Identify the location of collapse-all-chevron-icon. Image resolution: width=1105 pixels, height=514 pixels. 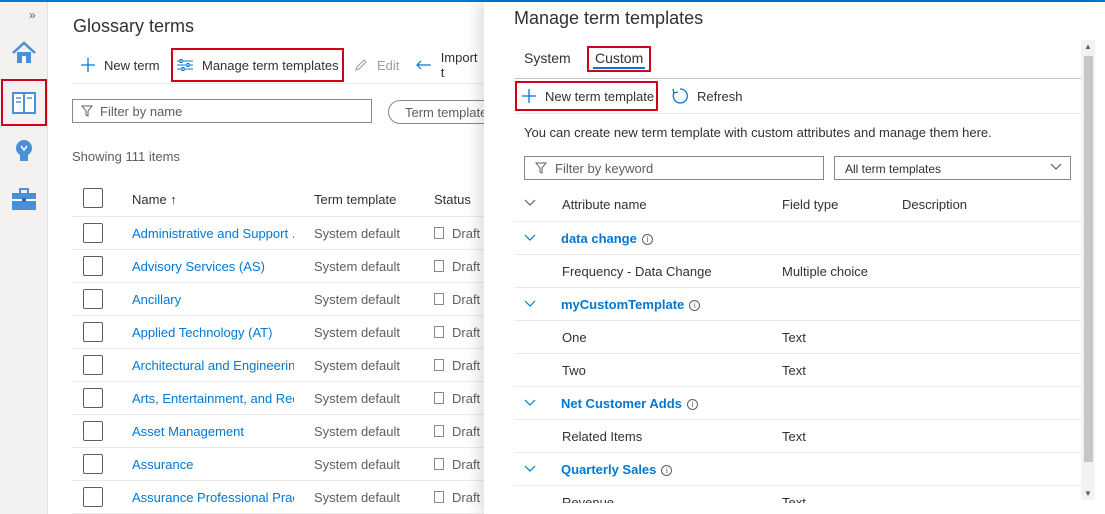
(530, 203).